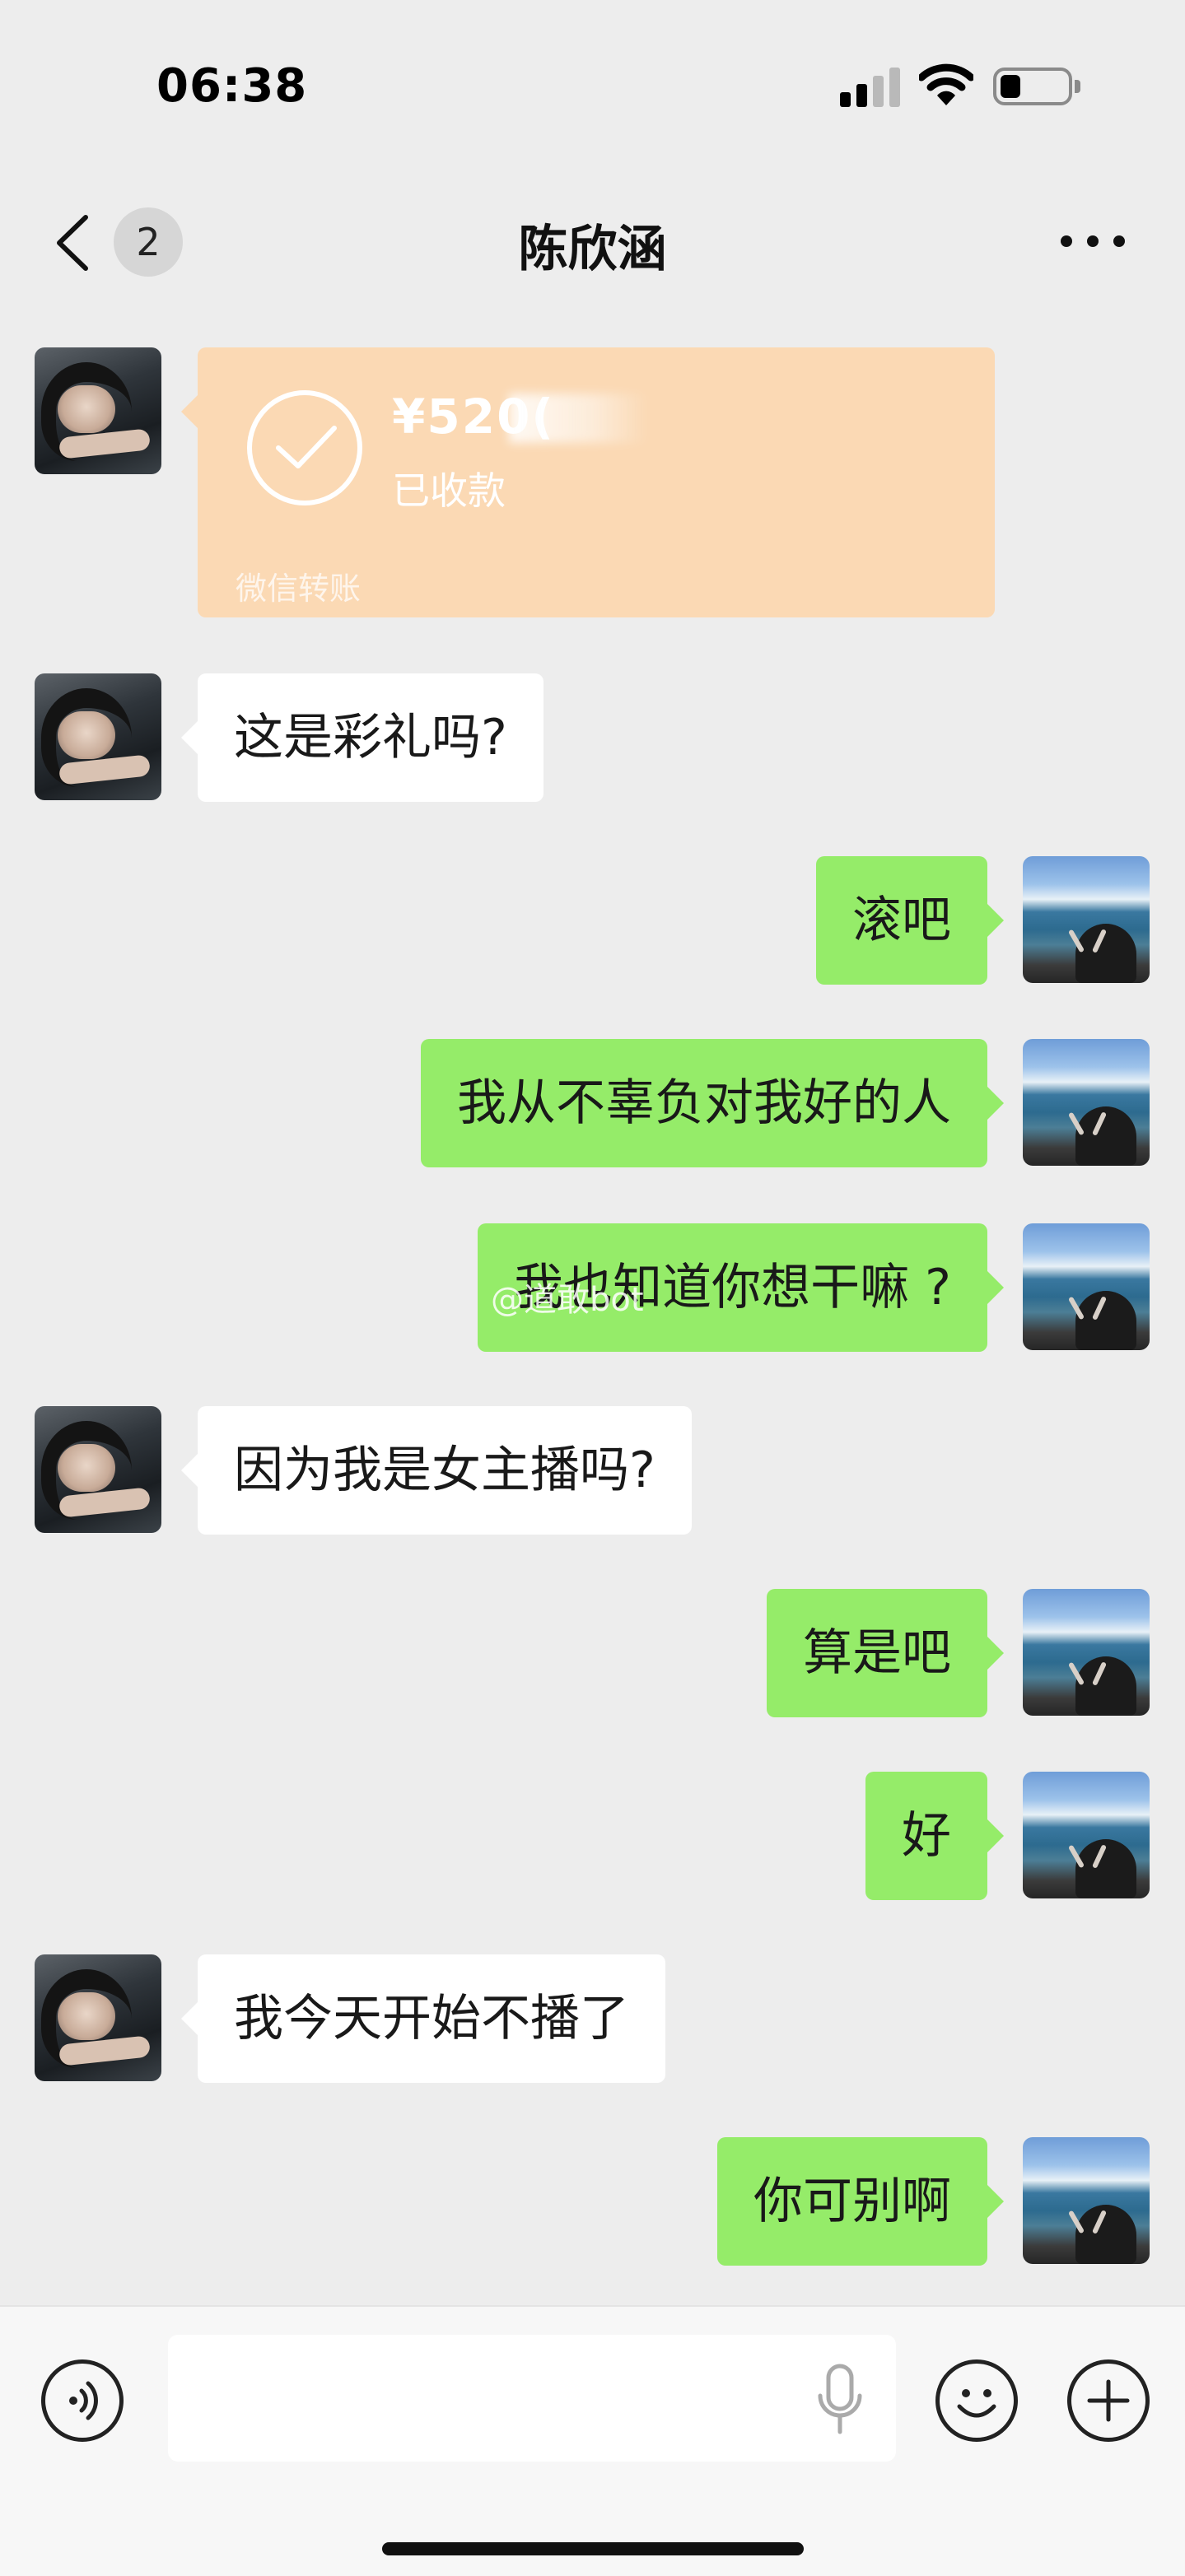 This screenshot has width=1185, height=2576. Describe the element at coordinates (1093, 240) in the screenshot. I see `more-options-icon` at that location.